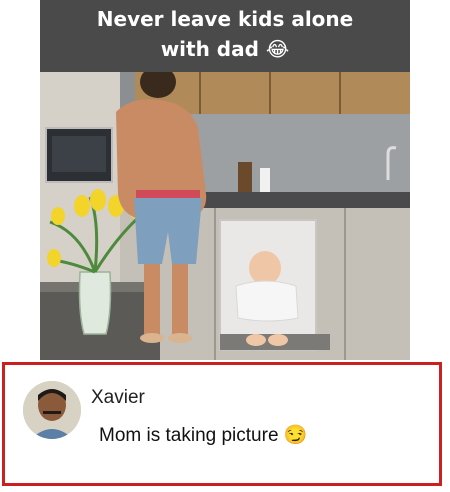 The width and height of the screenshot is (450, 492). I want to click on caption-line-2: with dad 😂, so click(225, 49).